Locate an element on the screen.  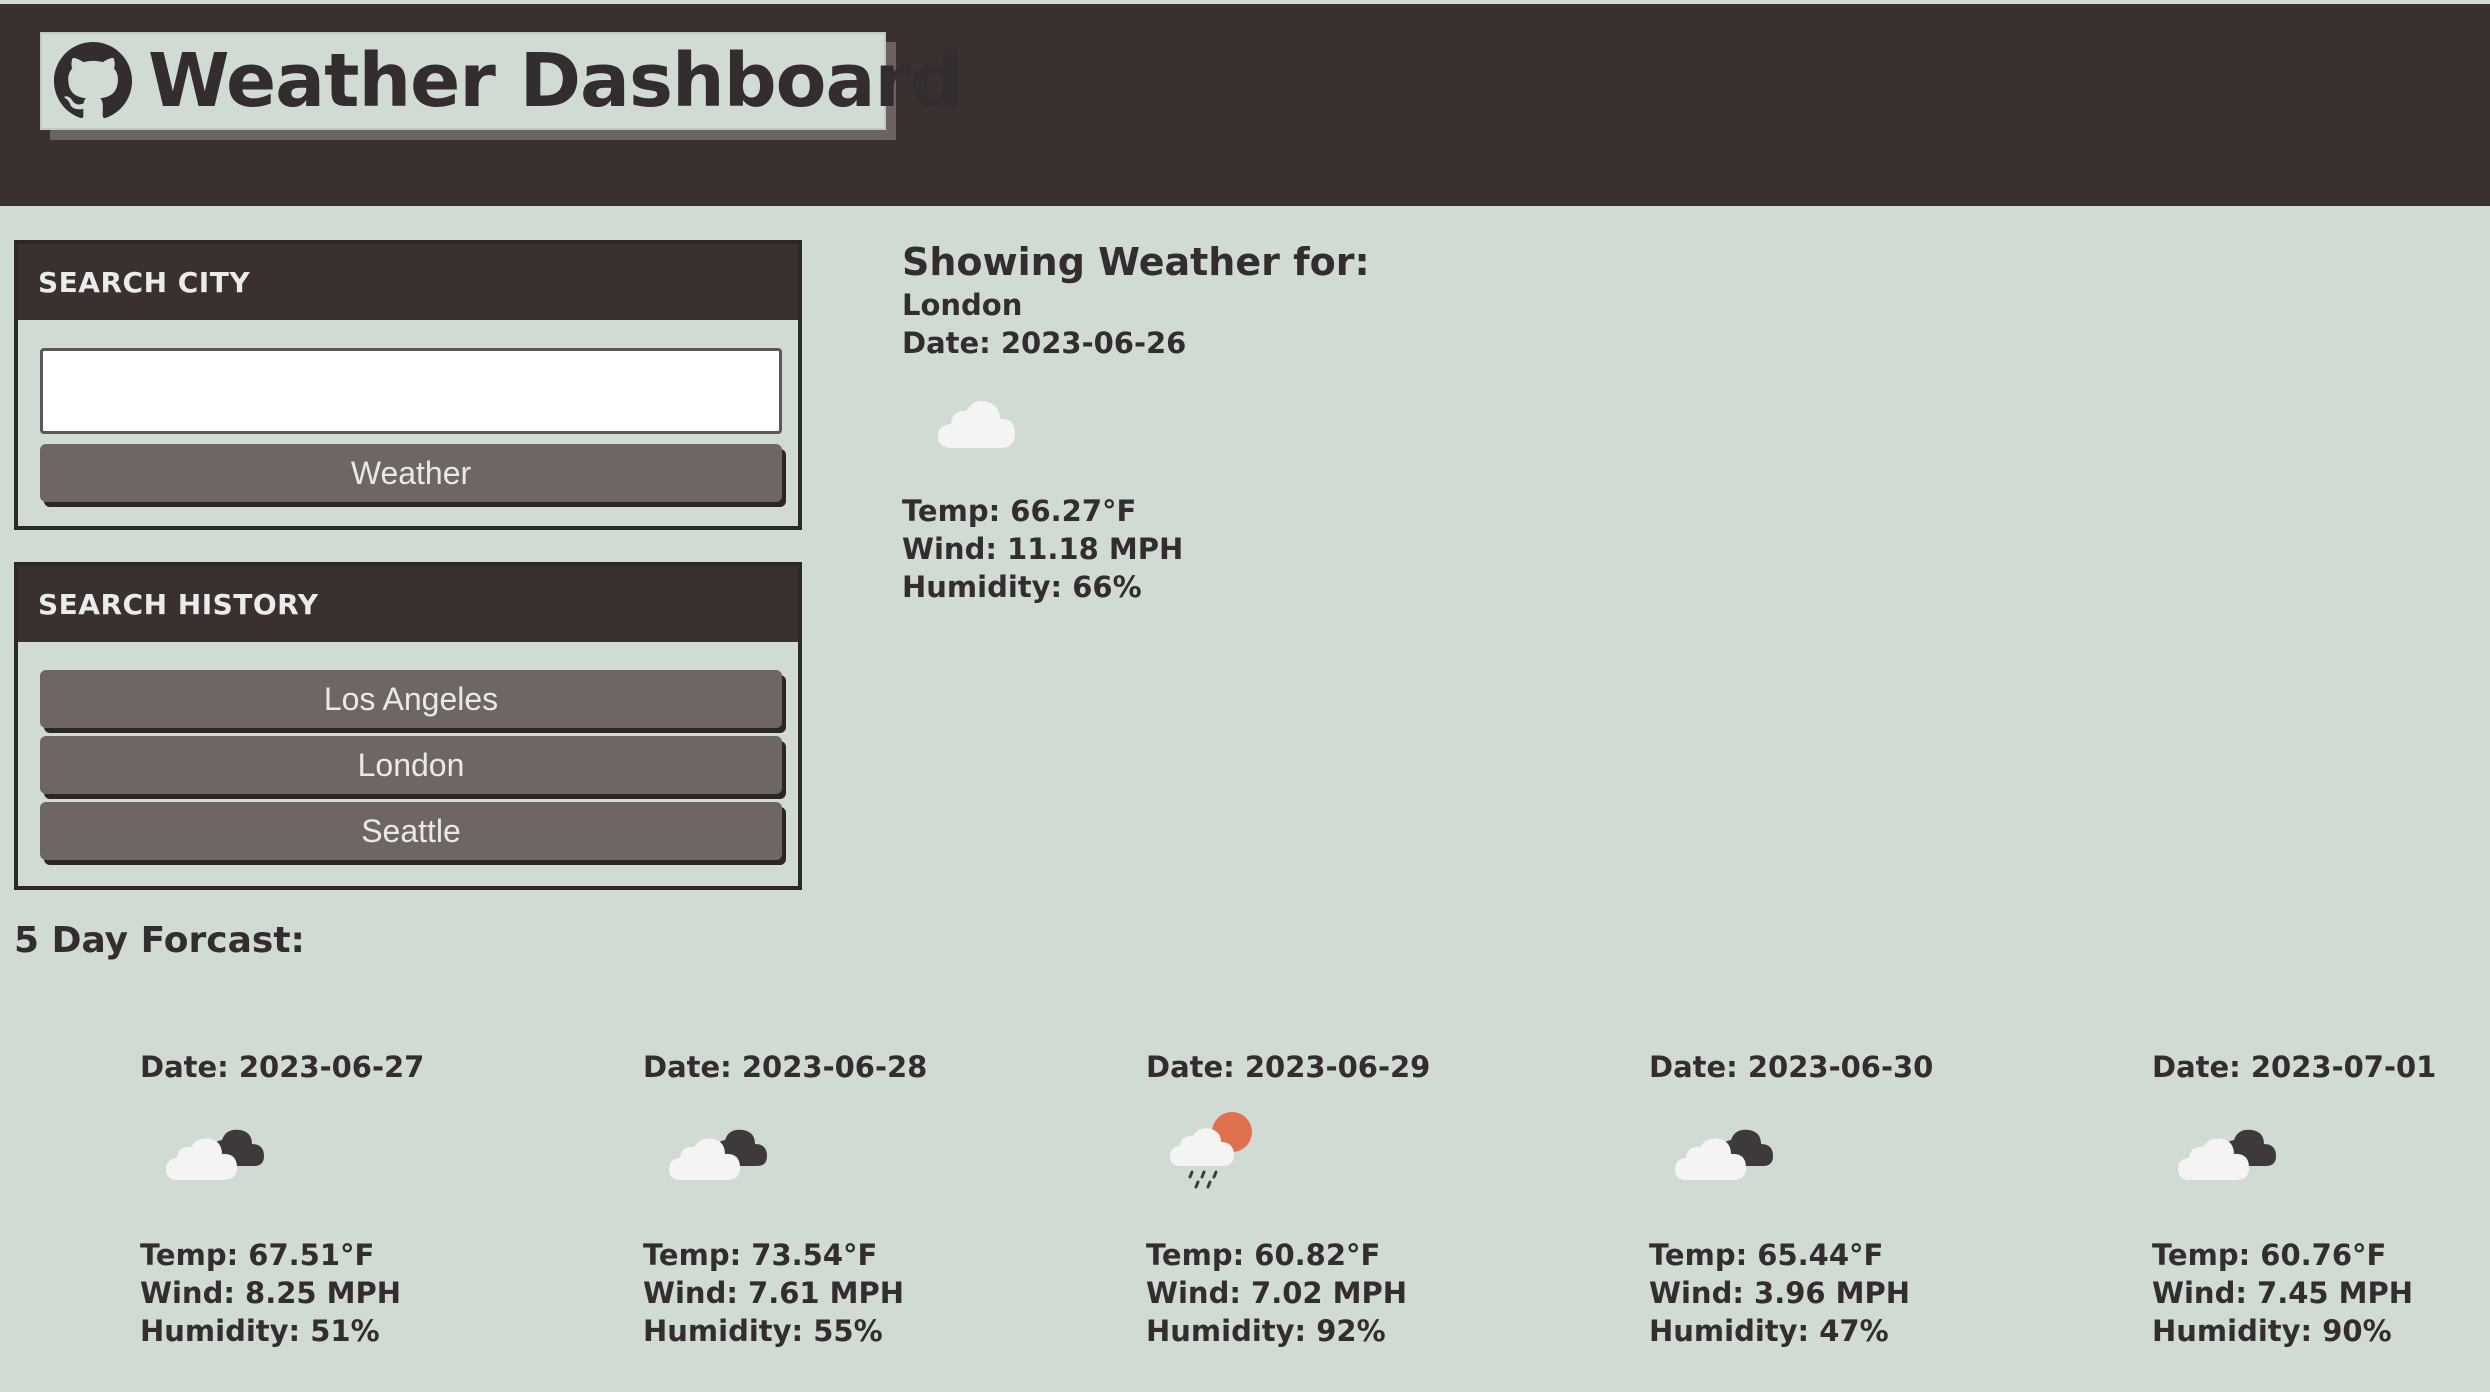
forecast-title: 5 Day Forcast: is located at coordinates (159, 940).